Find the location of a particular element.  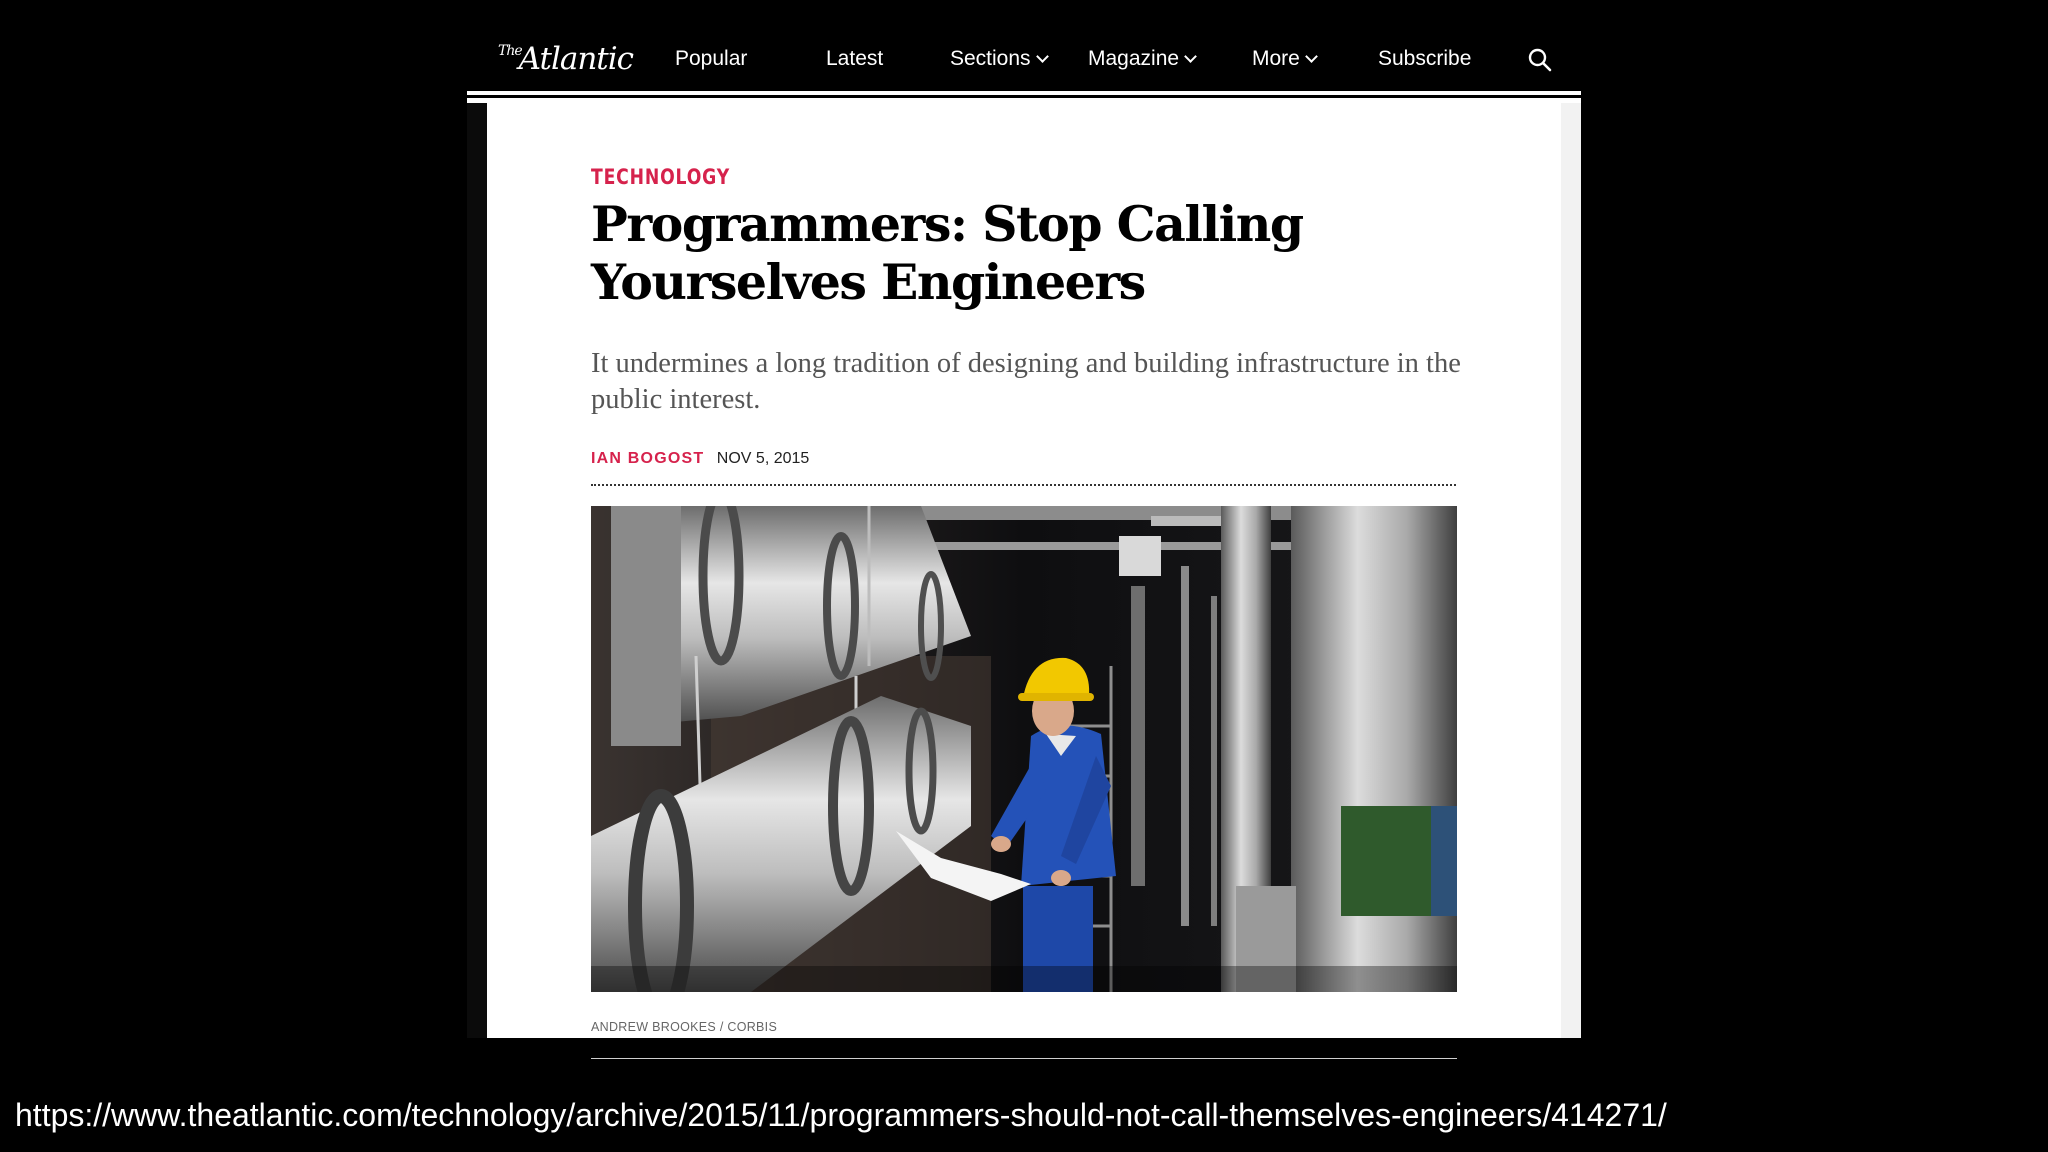

nav-item-subscribe: Subscribe is located at coordinates (1424, 59).